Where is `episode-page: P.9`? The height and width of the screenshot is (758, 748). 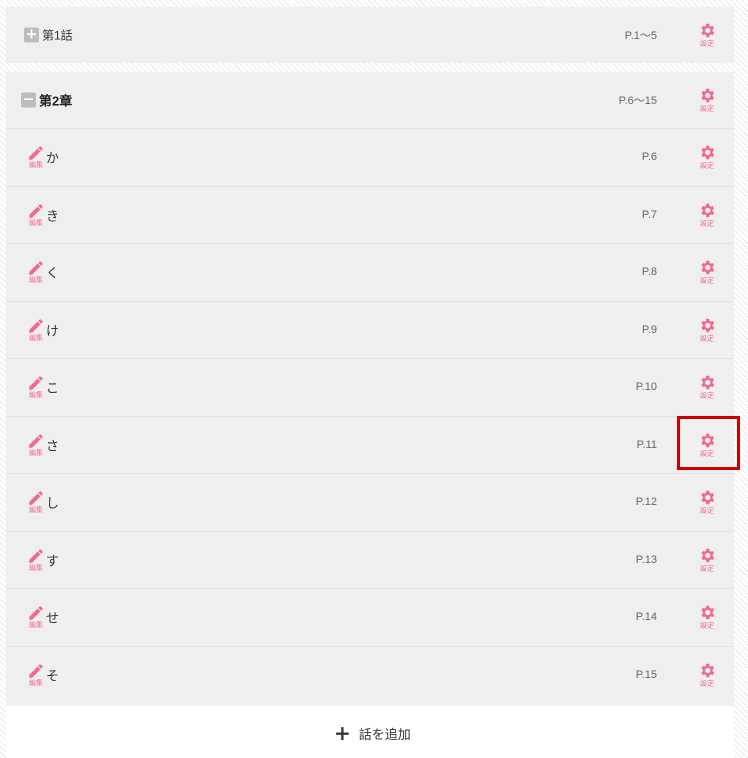
episode-page: P.9 is located at coordinates (649, 329).